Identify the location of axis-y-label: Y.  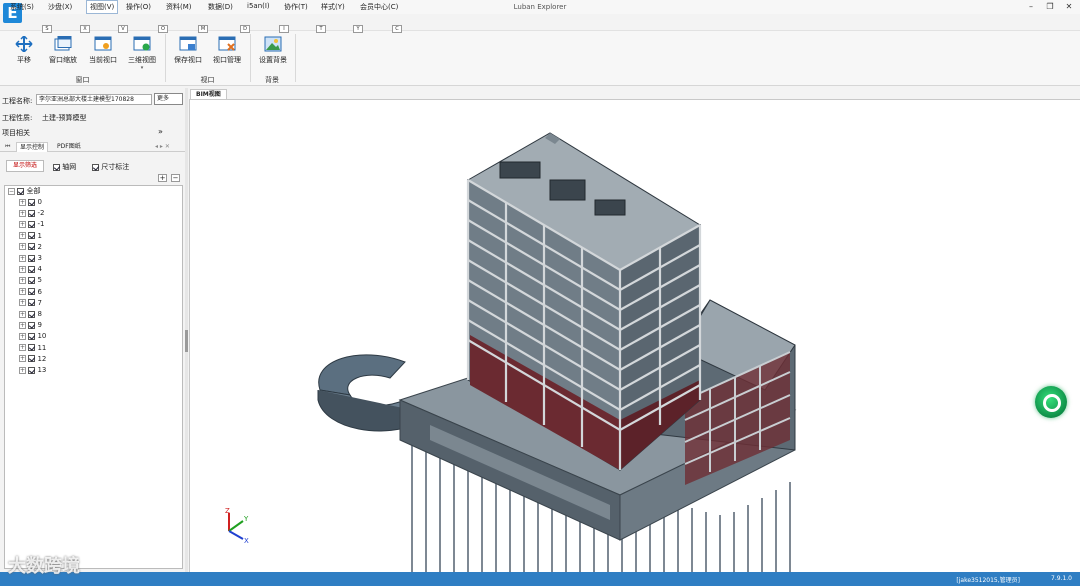
(246, 519).